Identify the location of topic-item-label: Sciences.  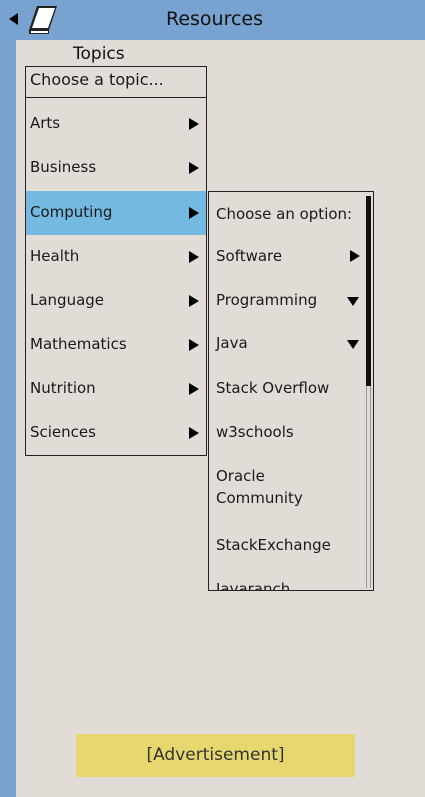
(63, 432).